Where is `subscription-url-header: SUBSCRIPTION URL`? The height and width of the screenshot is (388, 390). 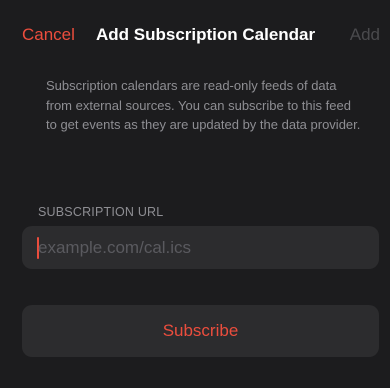 subscription-url-header: SUBSCRIPTION URL is located at coordinates (101, 212).